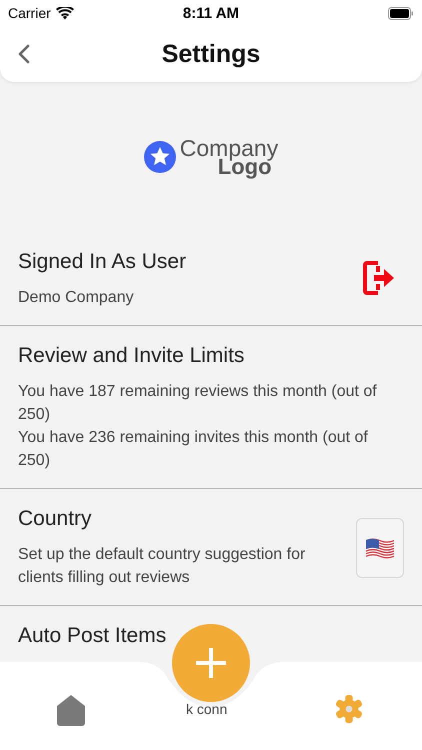 Image resolution: width=422 pixels, height=750 pixels. What do you see at coordinates (65, 13) in the screenshot?
I see `wifi-icon` at bounding box center [65, 13].